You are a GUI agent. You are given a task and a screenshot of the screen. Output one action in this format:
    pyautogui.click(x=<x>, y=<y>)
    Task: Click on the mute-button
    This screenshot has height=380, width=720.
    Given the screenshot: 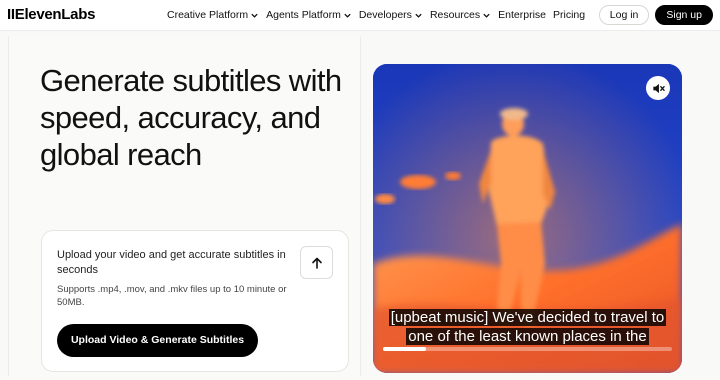 What is the action you would take?
    pyautogui.click(x=658, y=88)
    